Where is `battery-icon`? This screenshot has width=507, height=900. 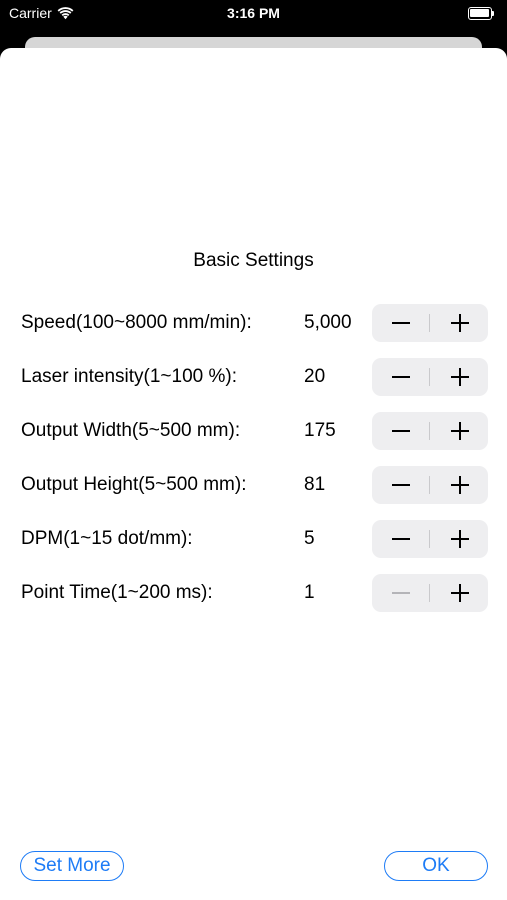 battery-icon is located at coordinates (481, 13).